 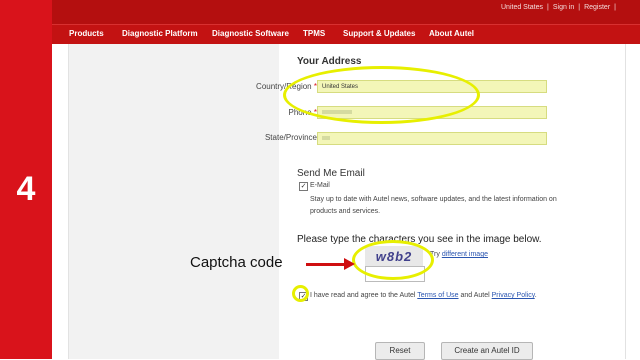 What do you see at coordinates (346, 12) in the screenshot?
I see `top-utility-bar: United States | Sign in | Register |` at bounding box center [346, 12].